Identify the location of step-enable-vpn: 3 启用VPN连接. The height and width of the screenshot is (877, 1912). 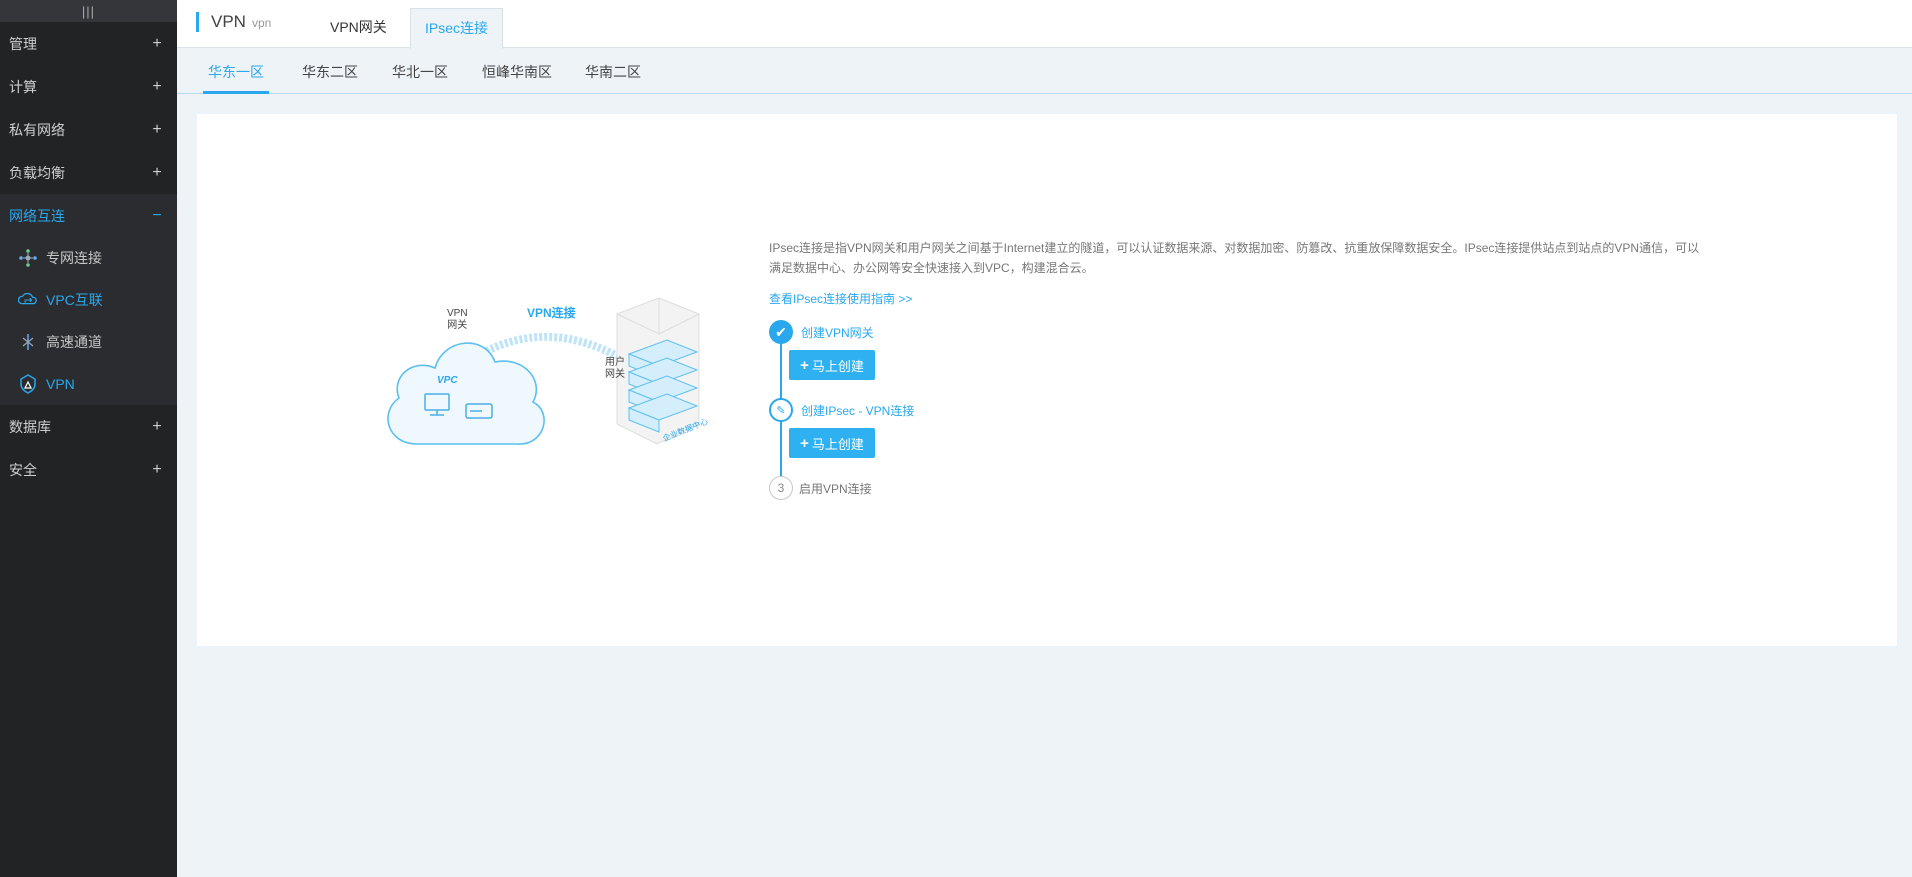
(1239, 488).